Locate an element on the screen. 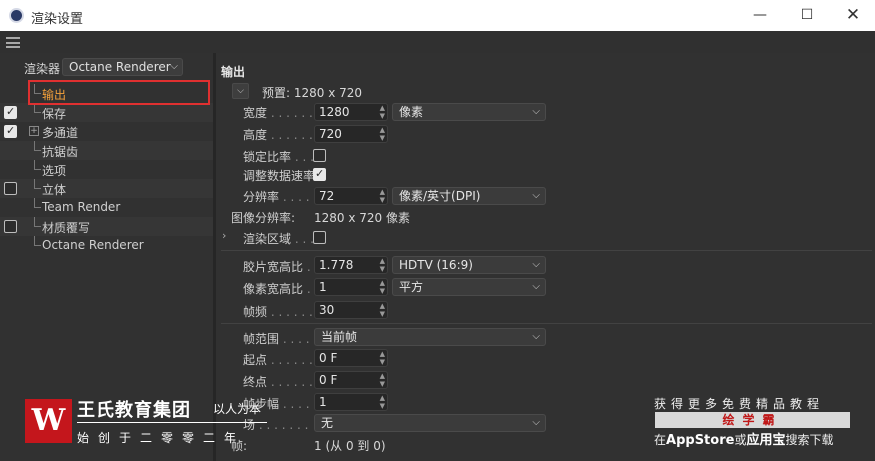  width-unit-dropdown: 像素 ⌵ is located at coordinates (469, 112).